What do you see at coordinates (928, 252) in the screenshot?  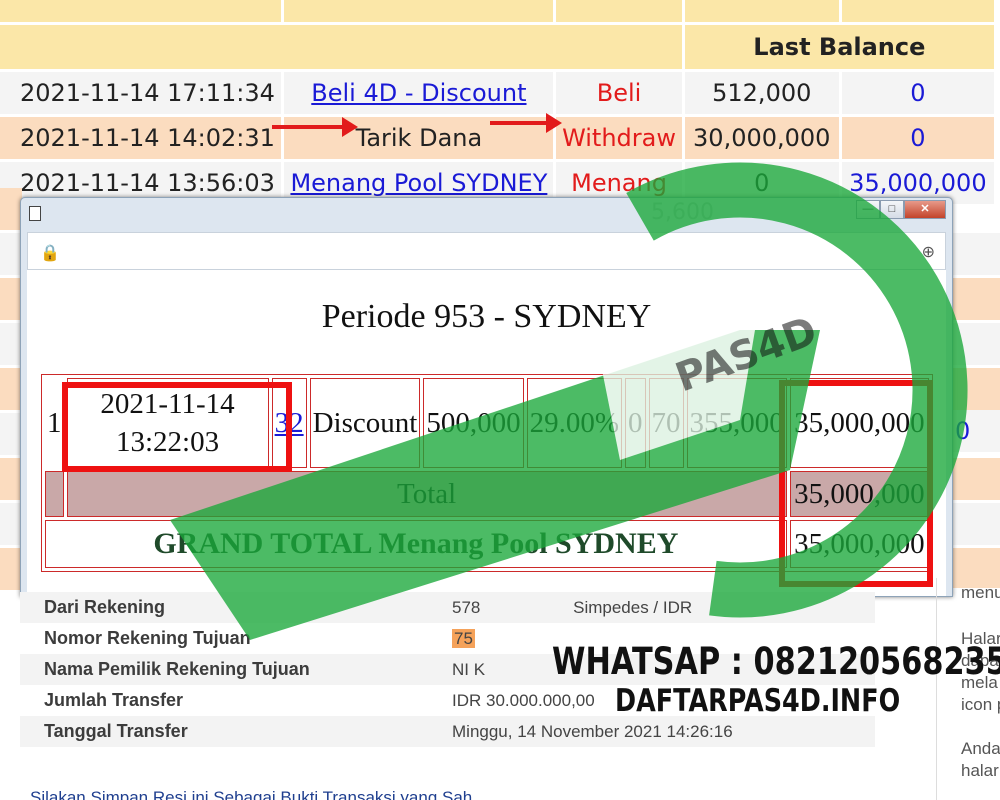 I see `zoom-icon: ⊕` at bounding box center [928, 252].